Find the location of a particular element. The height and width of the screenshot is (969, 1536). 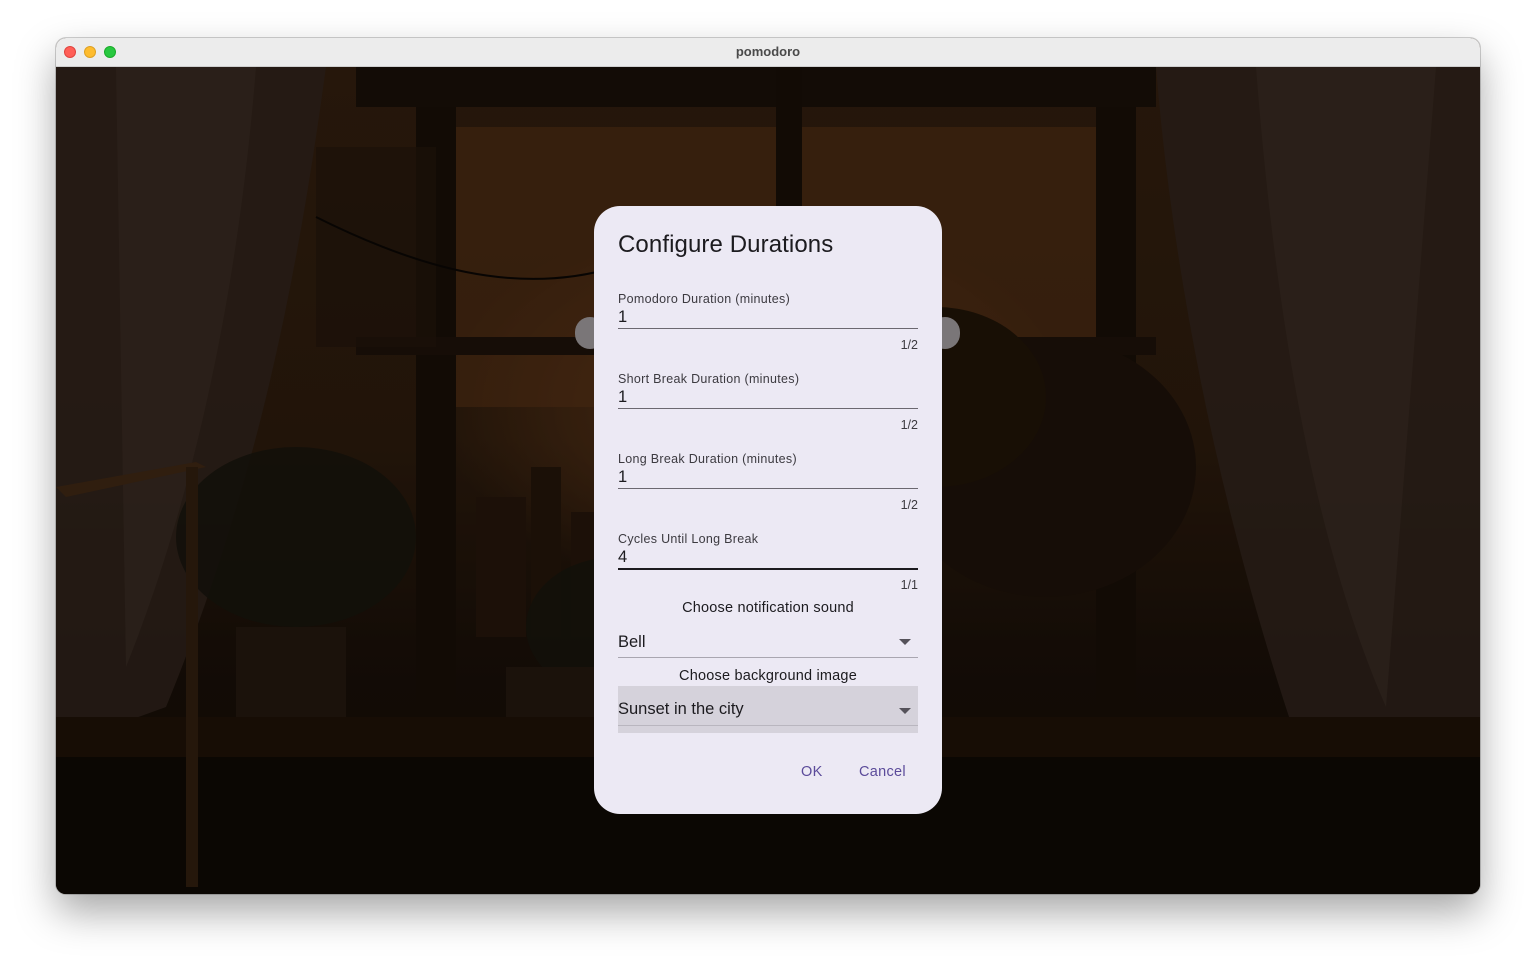

notification-sound-dropdown: Bell is located at coordinates (768, 642).